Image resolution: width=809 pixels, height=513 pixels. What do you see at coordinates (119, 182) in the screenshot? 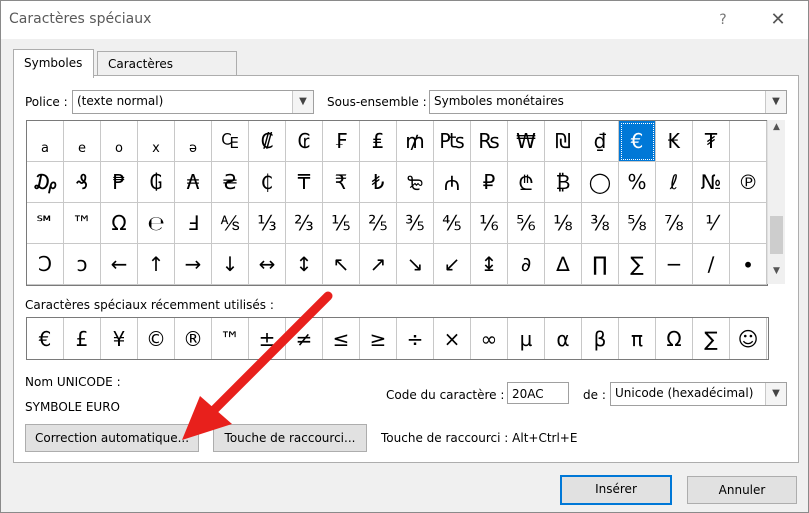
I see `symbol-cell: ₱` at bounding box center [119, 182].